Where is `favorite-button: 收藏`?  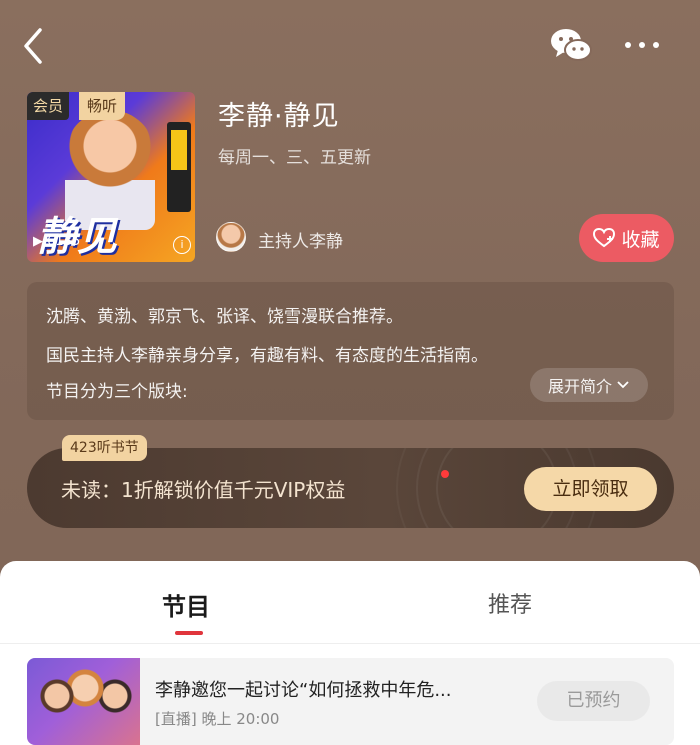
favorite-button: 收藏 is located at coordinates (626, 238).